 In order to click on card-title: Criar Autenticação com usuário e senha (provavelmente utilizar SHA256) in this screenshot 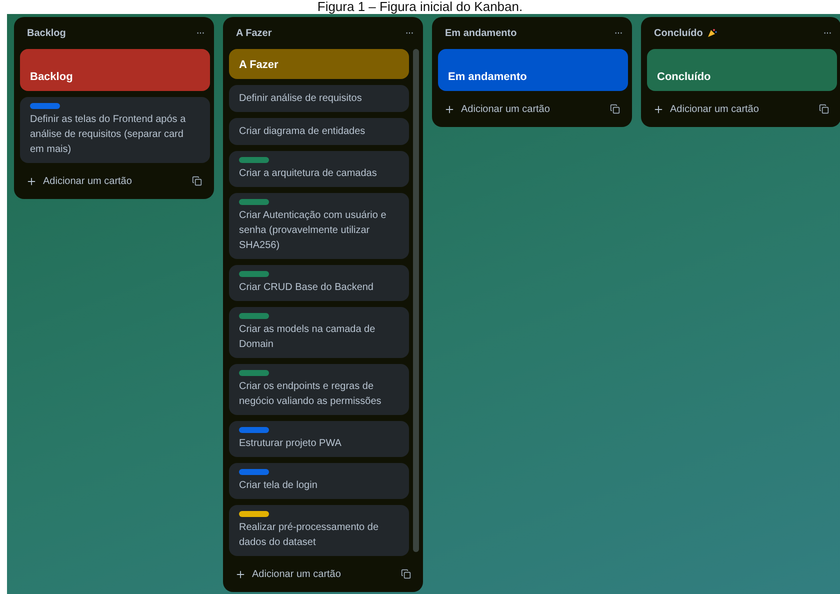, I will do `click(313, 231)`.